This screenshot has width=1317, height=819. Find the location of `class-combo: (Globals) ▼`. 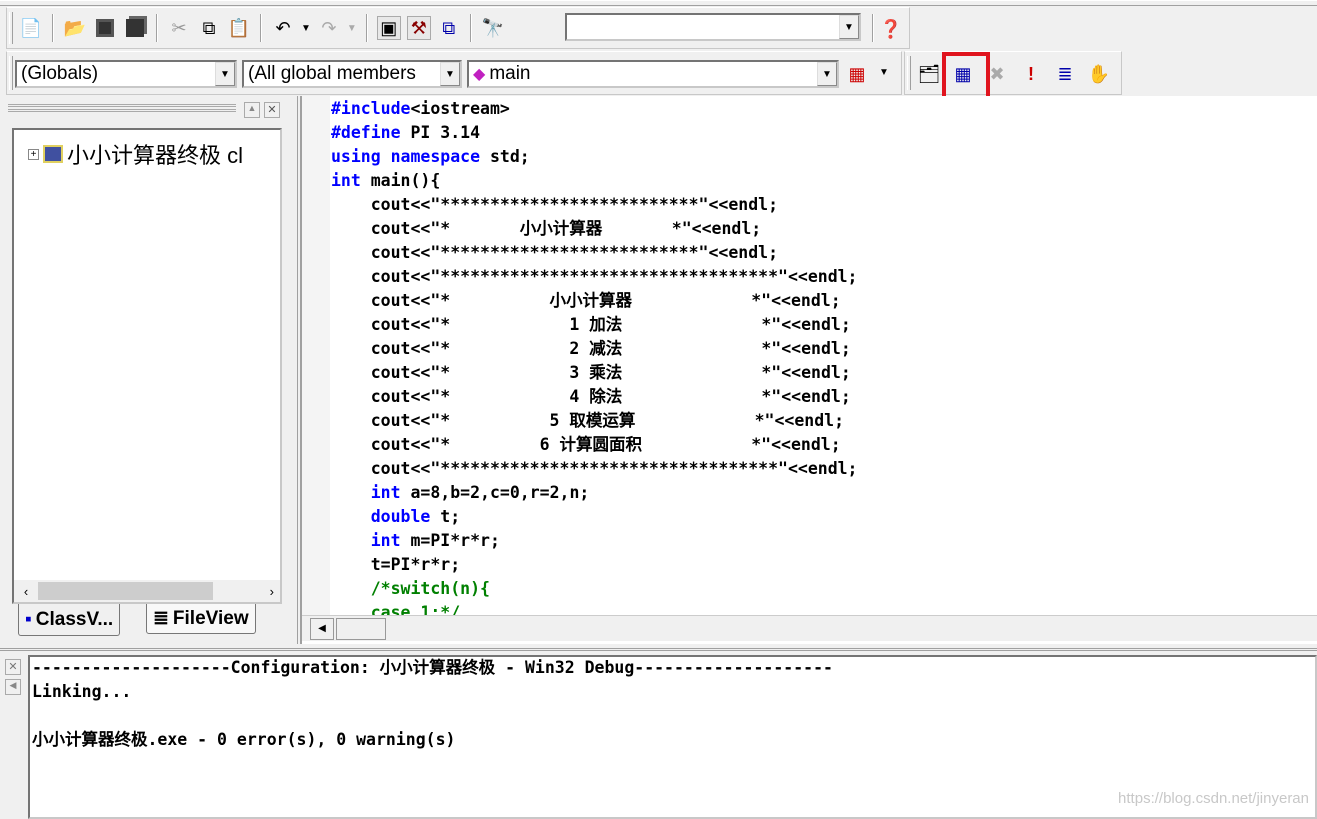

class-combo: (Globals) ▼ is located at coordinates (126, 74).